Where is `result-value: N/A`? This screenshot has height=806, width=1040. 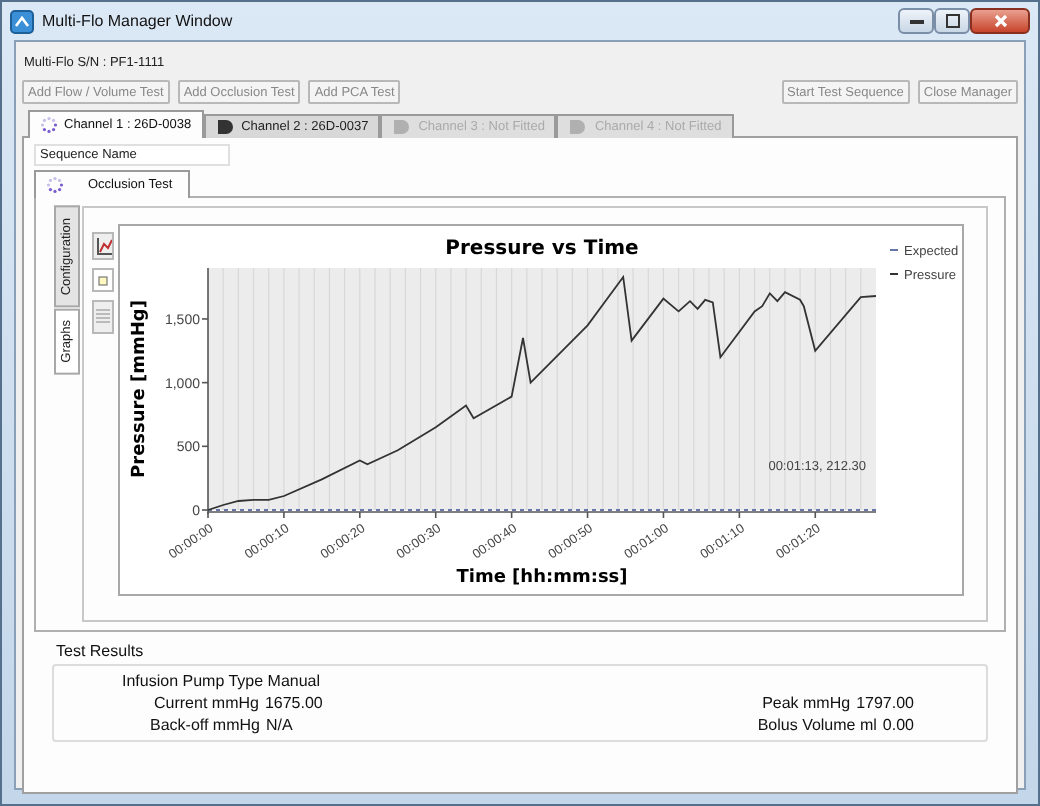
result-value: N/A is located at coordinates (279, 725).